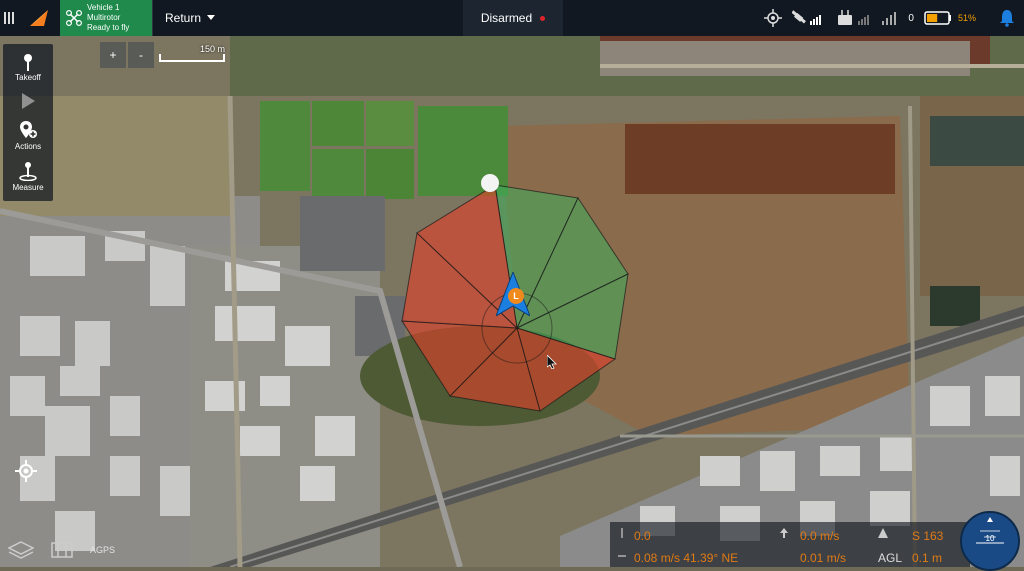  What do you see at coordinates (686, 558) in the screenshot?
I see `ground-speed-value: 0.08 m/s 41.39° NE` at bounding box center [686, 558].